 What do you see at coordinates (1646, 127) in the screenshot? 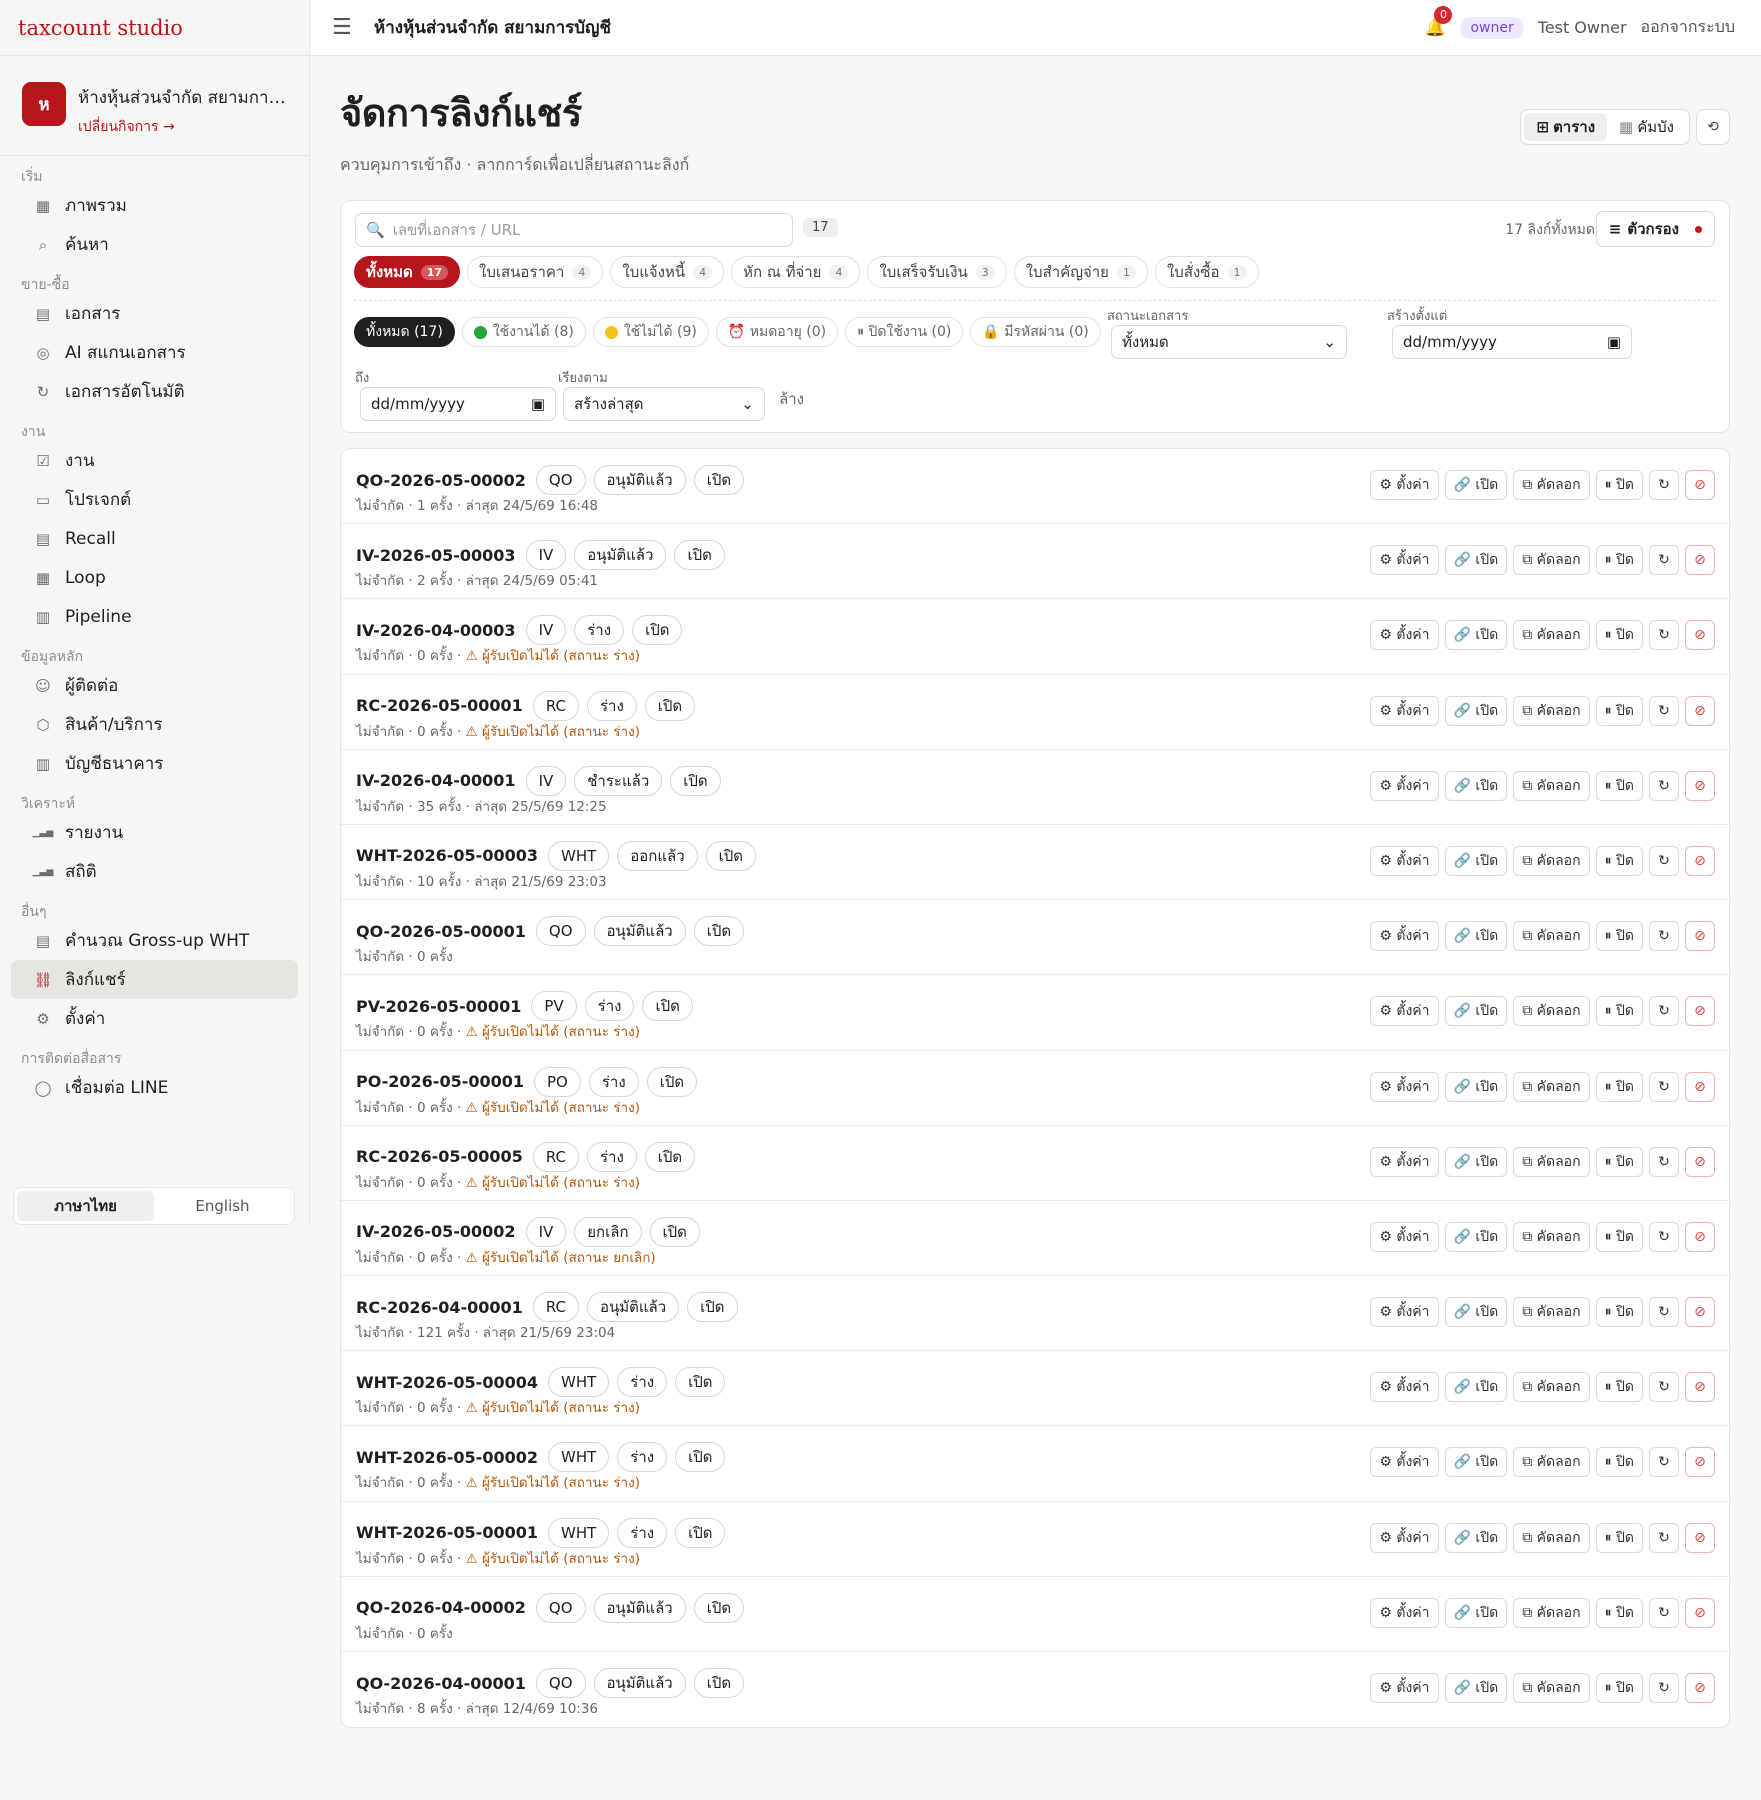
I see `view-board-button: ▦ คัมบัง` at bounding box center [1646, 127].